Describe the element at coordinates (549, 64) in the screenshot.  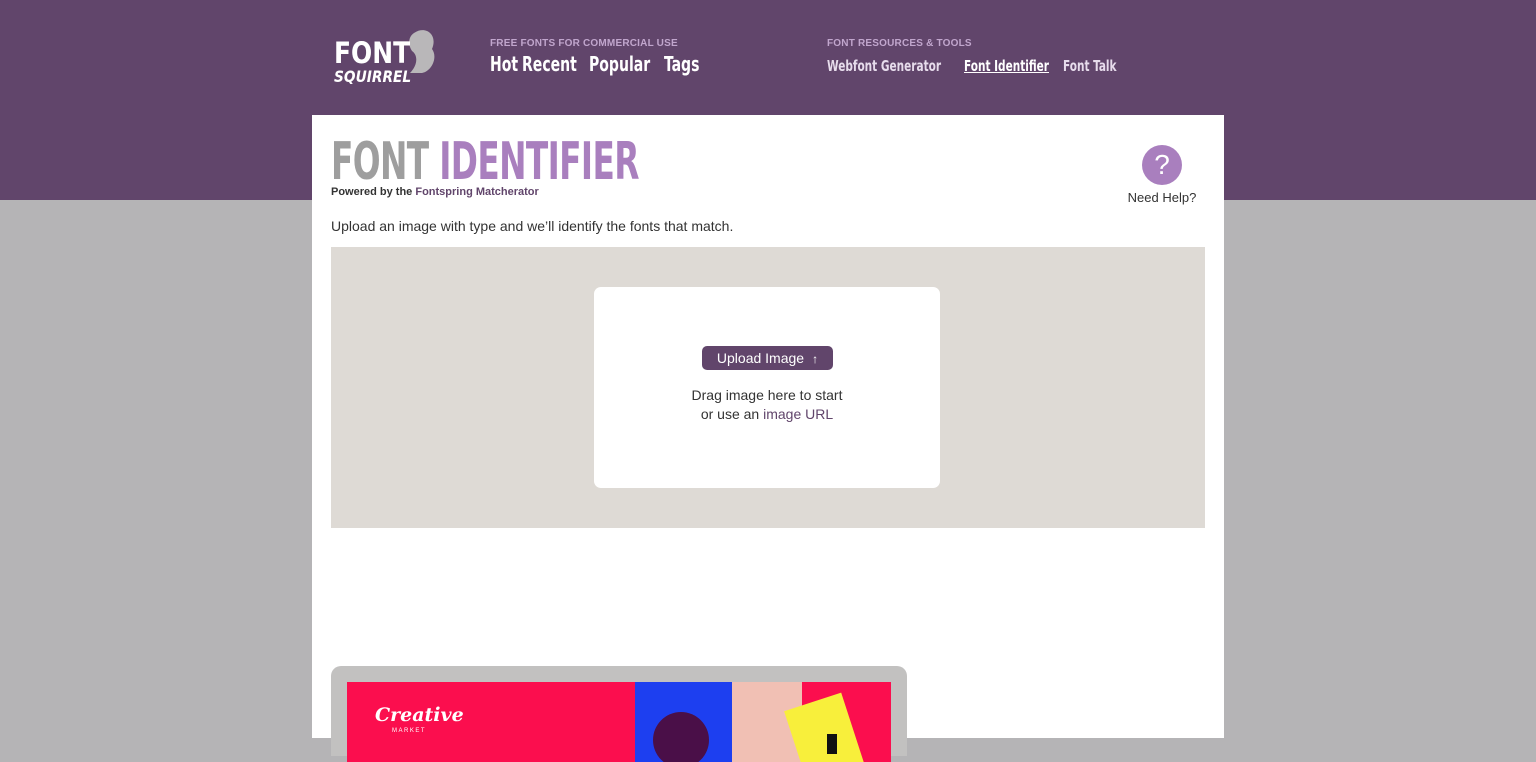
I see `nav-recent: Recent` at that location.